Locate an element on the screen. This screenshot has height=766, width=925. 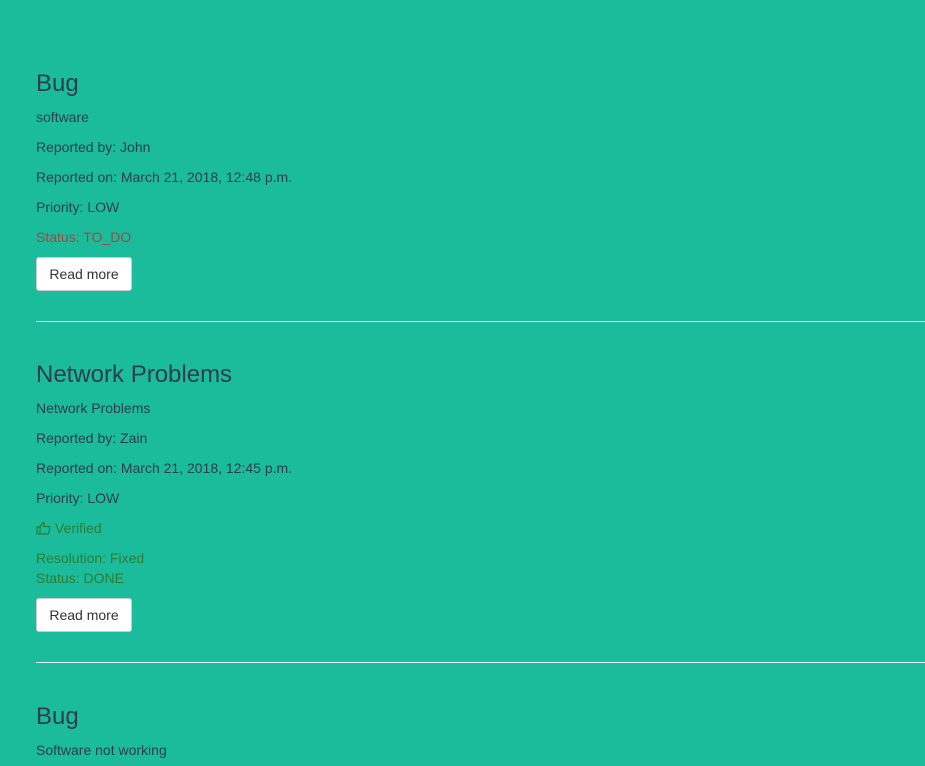
issue-title: Network Problems is located at coordinates (134, 374).